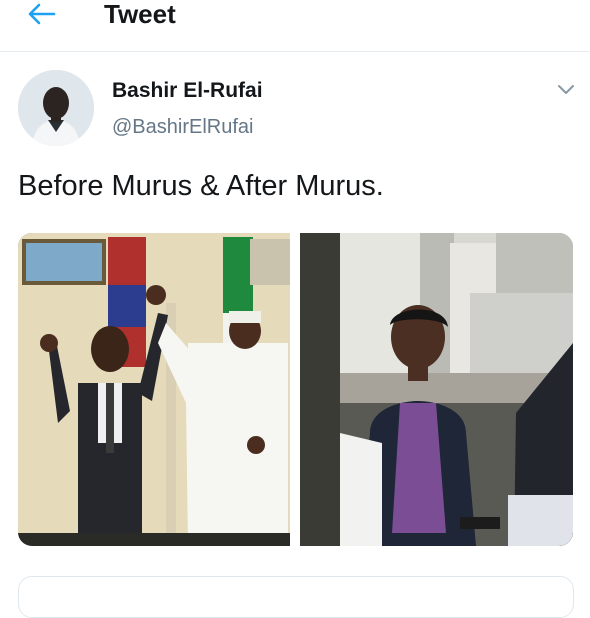 The height and width of the screenshot is (618, 590). I want to click on author-handle: @BashirElRufai, so click(182, 127).